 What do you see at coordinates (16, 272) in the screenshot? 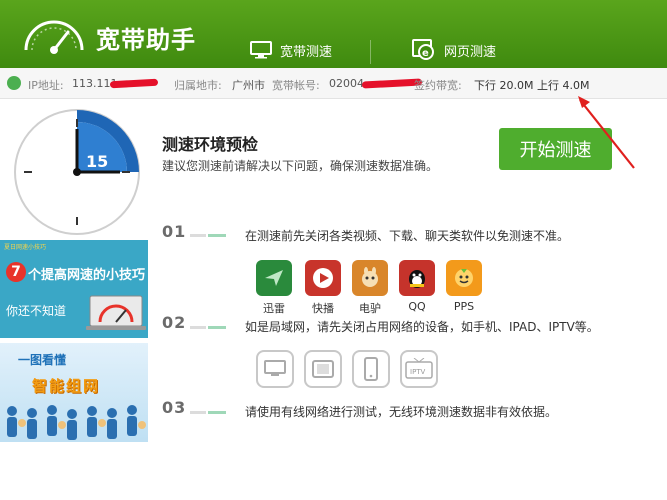
I see `tips-number-badge: 7` at bounding box center [16, 272].